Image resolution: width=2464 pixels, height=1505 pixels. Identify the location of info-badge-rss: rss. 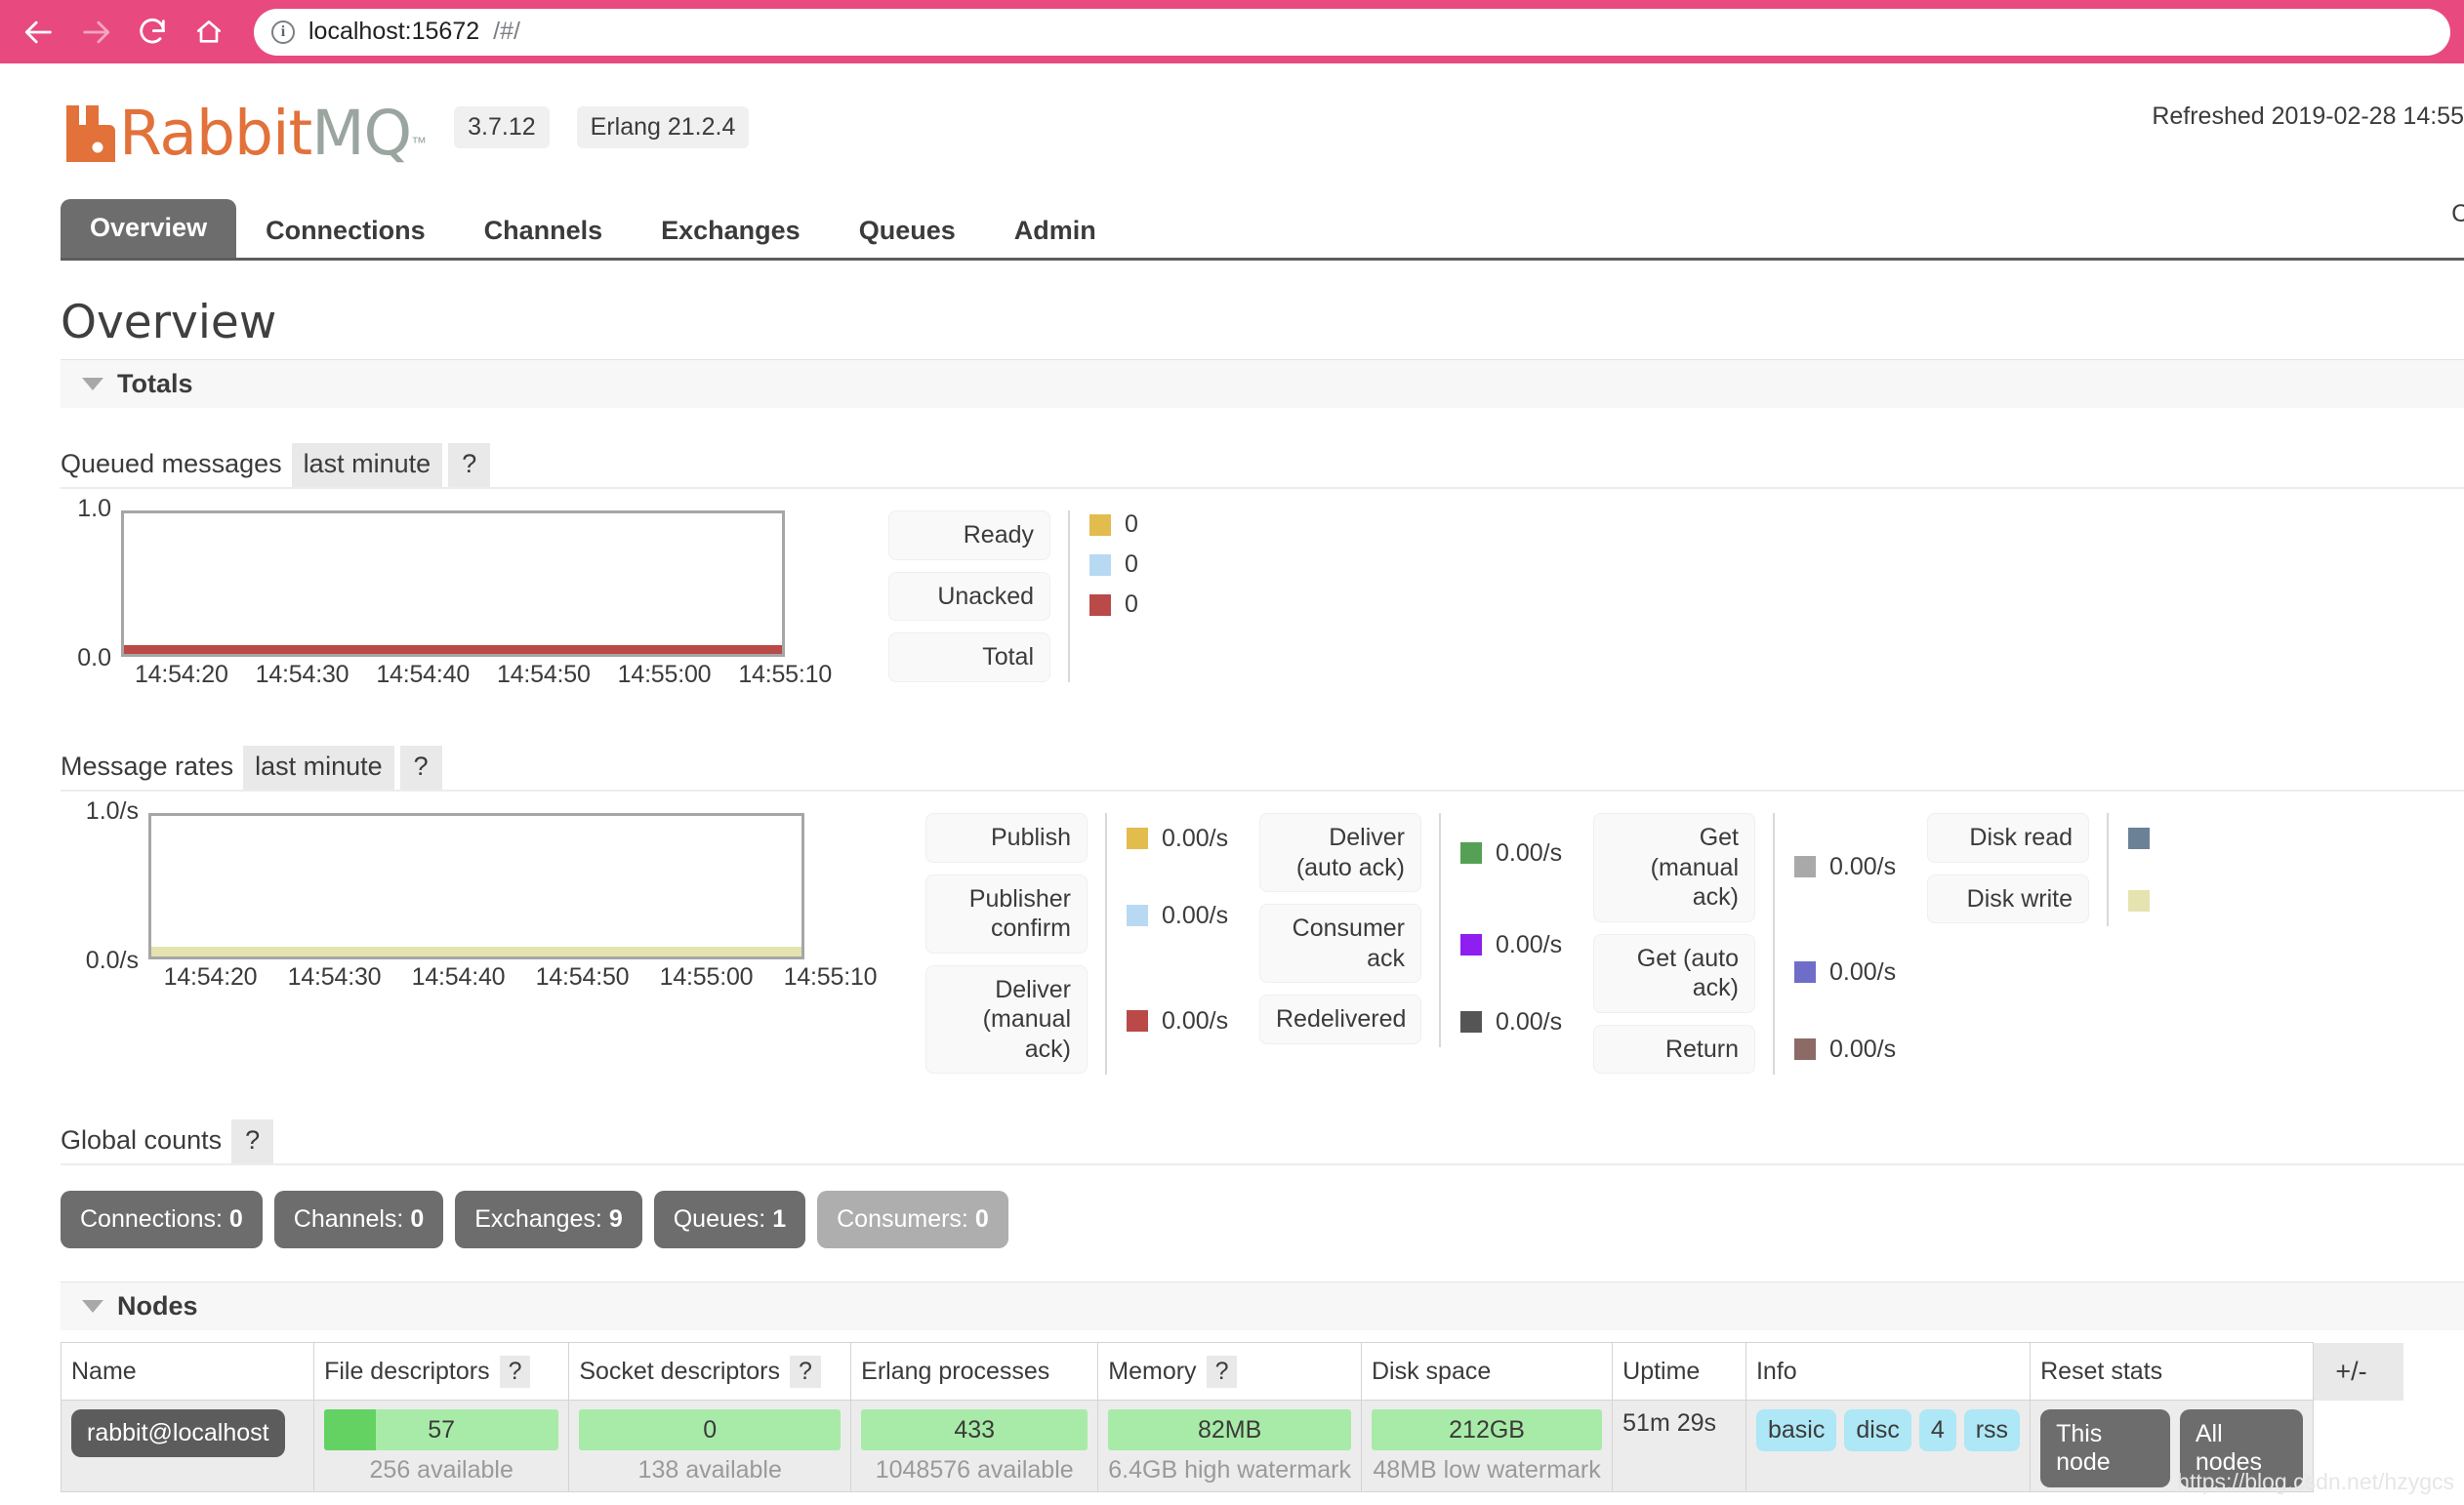
(1992, 1430).